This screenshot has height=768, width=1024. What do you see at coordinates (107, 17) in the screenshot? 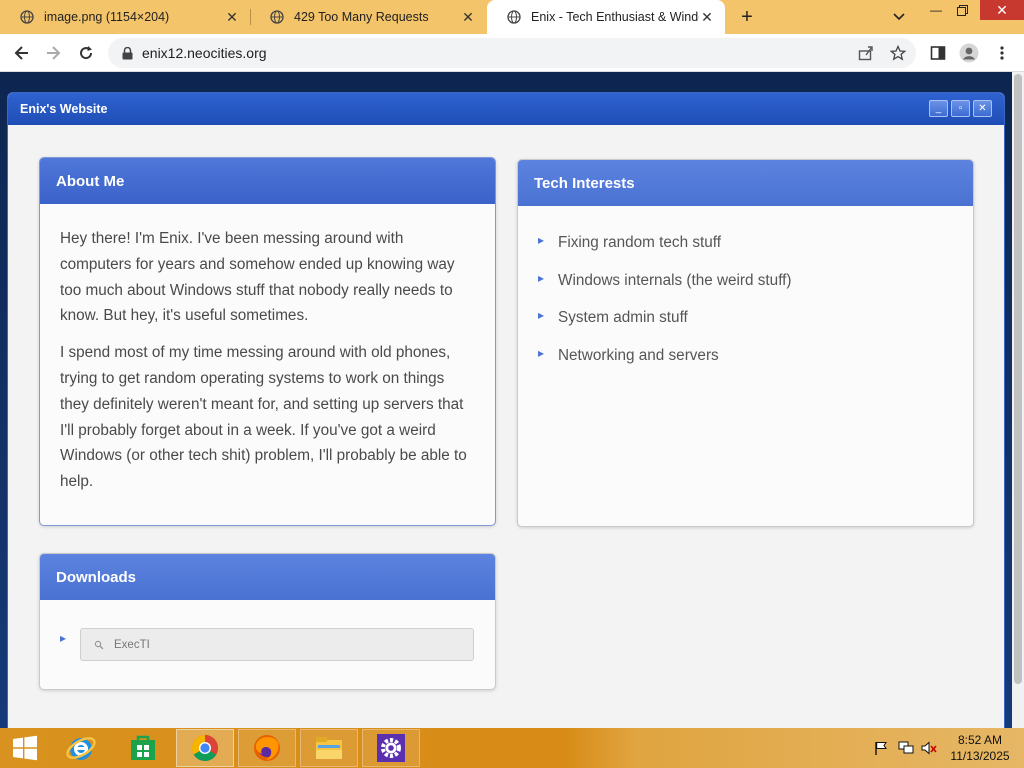
I see `tab-title: image.png (1154×204)` at bounding box center [107, 17].